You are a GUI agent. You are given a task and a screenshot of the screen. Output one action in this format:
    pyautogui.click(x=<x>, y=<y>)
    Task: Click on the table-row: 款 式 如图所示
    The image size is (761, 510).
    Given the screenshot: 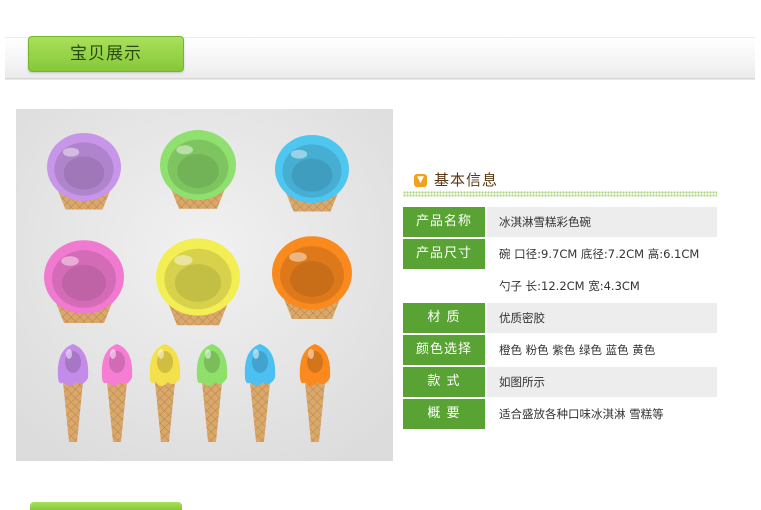 What is the action you would take?
    pyautogui.click(x=560, y=382)
    